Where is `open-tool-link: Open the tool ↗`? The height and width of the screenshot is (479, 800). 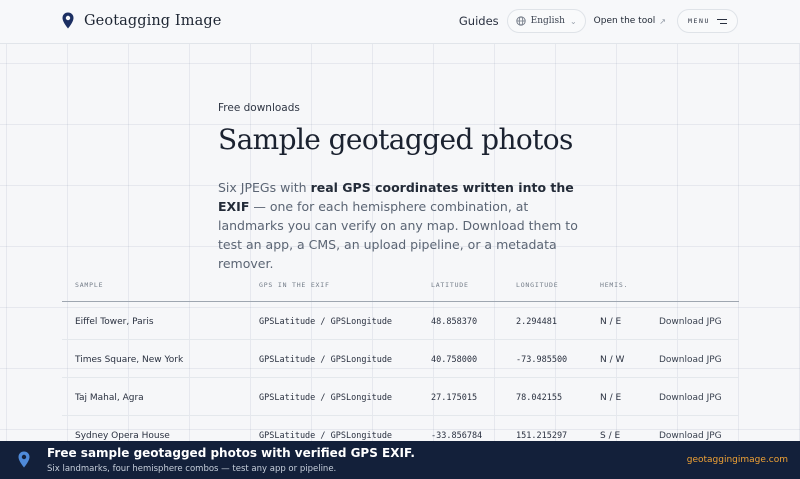
open-tool-link: Open the tool ↗ is located at coordinates (630, 21).